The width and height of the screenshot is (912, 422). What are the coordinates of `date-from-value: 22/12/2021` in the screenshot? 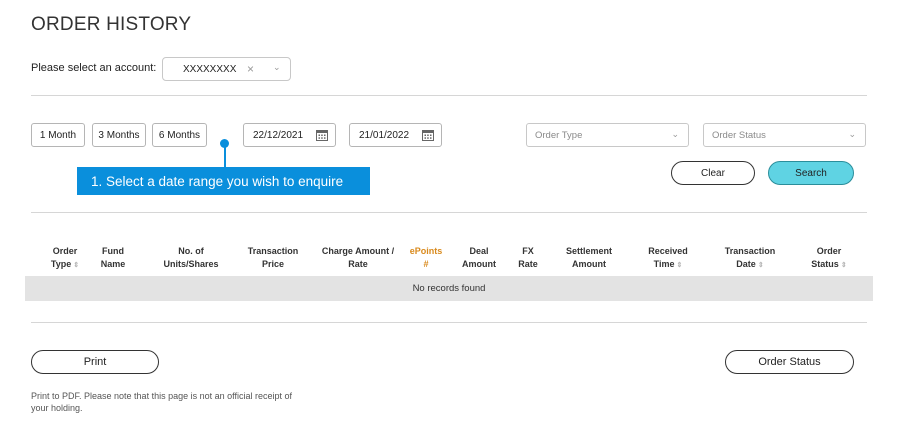 It's located at (278, 135).